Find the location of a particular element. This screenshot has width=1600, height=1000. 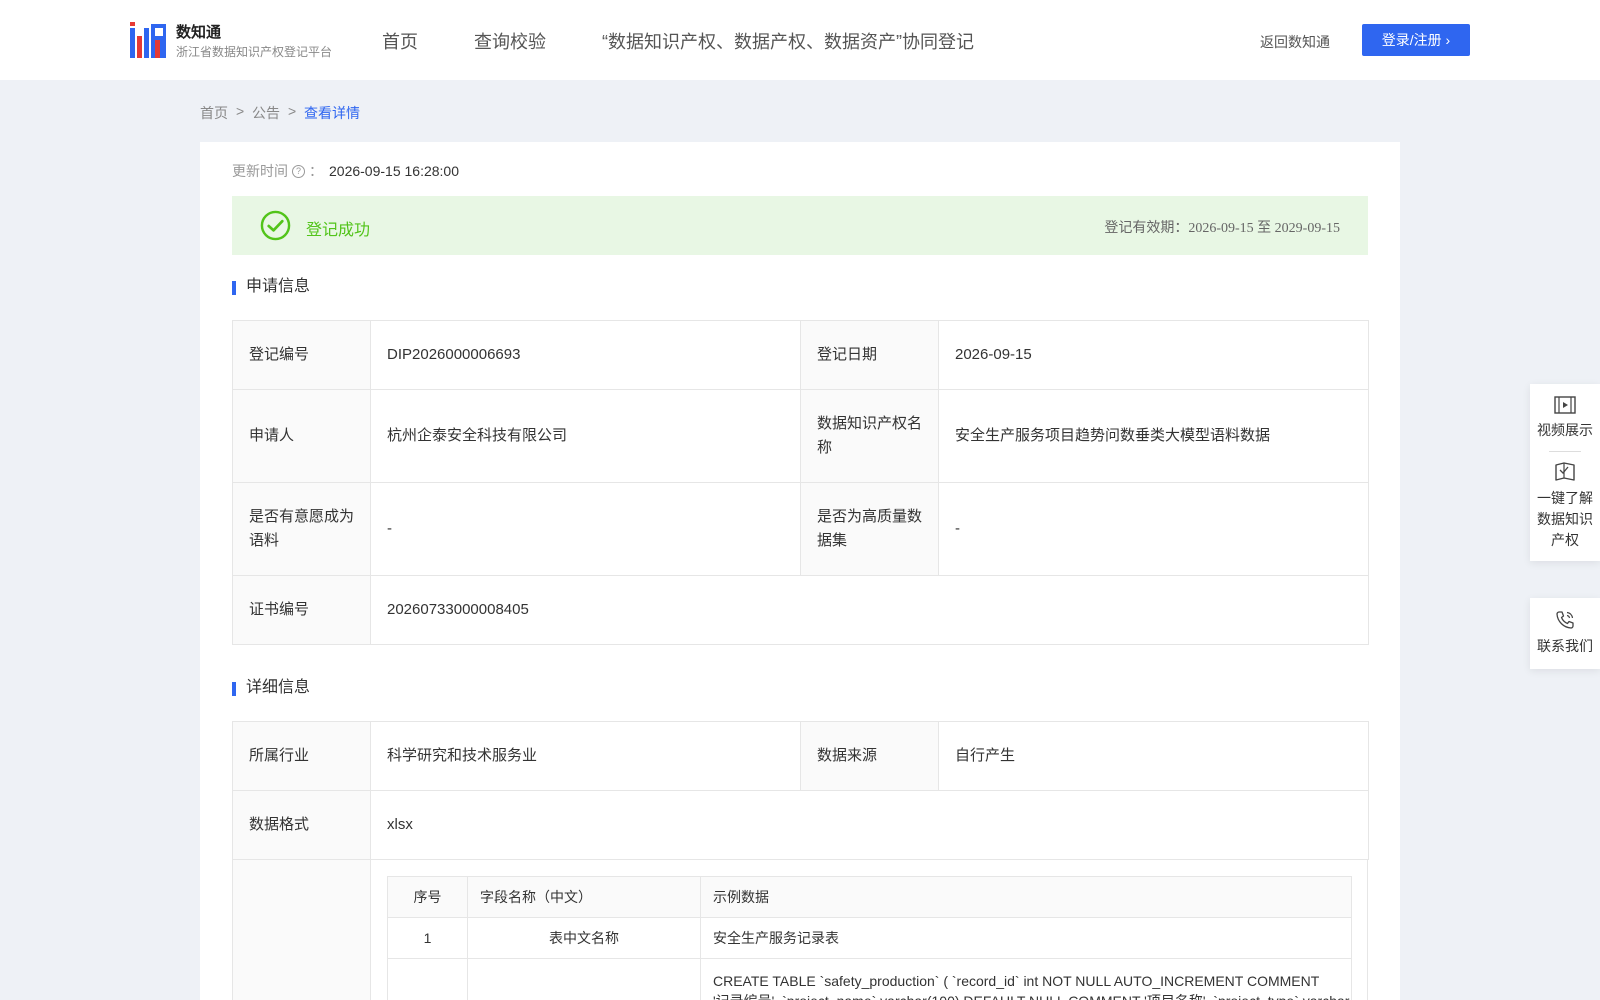

row-no: 1 is located at coordinates (427, 938).